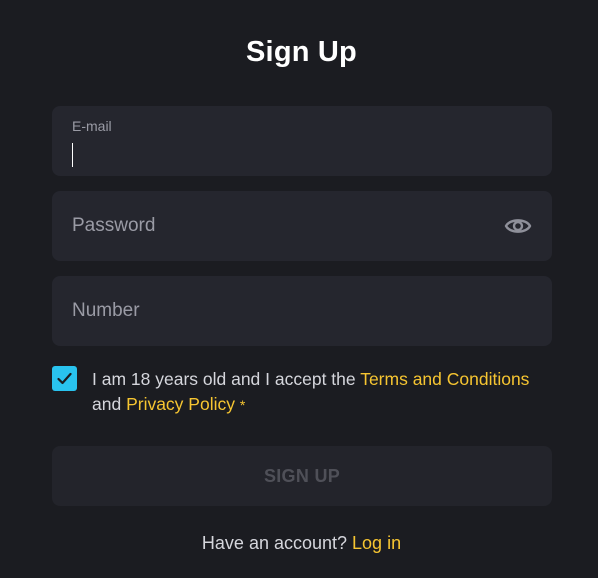  What do you see at coordinates (301, 52) in the screenshot?
I see `page-title: Sign Up` at bounding box center [301, 52].